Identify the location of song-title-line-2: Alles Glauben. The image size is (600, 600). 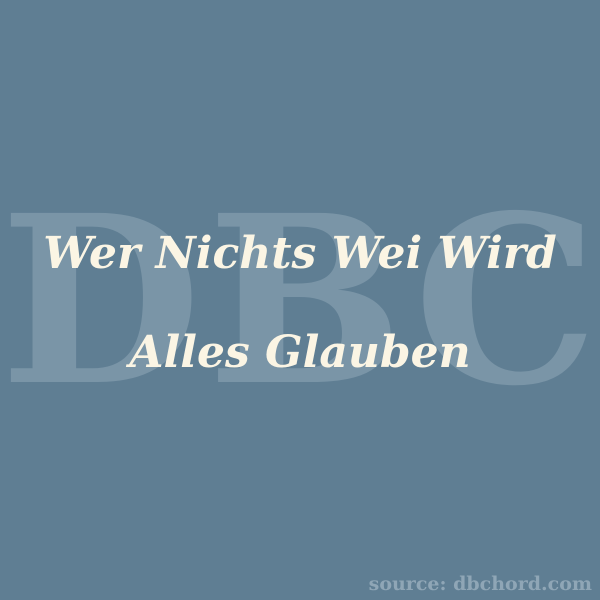
(300, 352).